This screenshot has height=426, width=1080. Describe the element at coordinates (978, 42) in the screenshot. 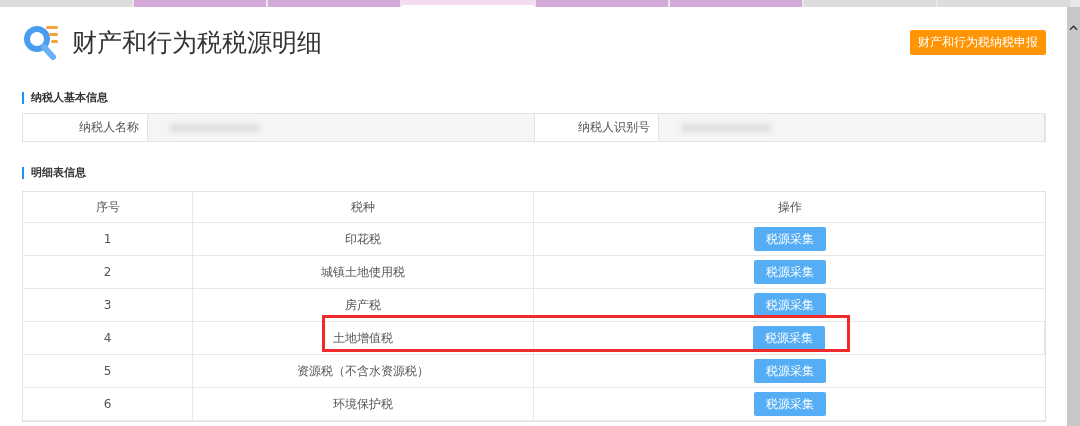

I see `declare-button: 财产和行为税纳税申报` at that location.